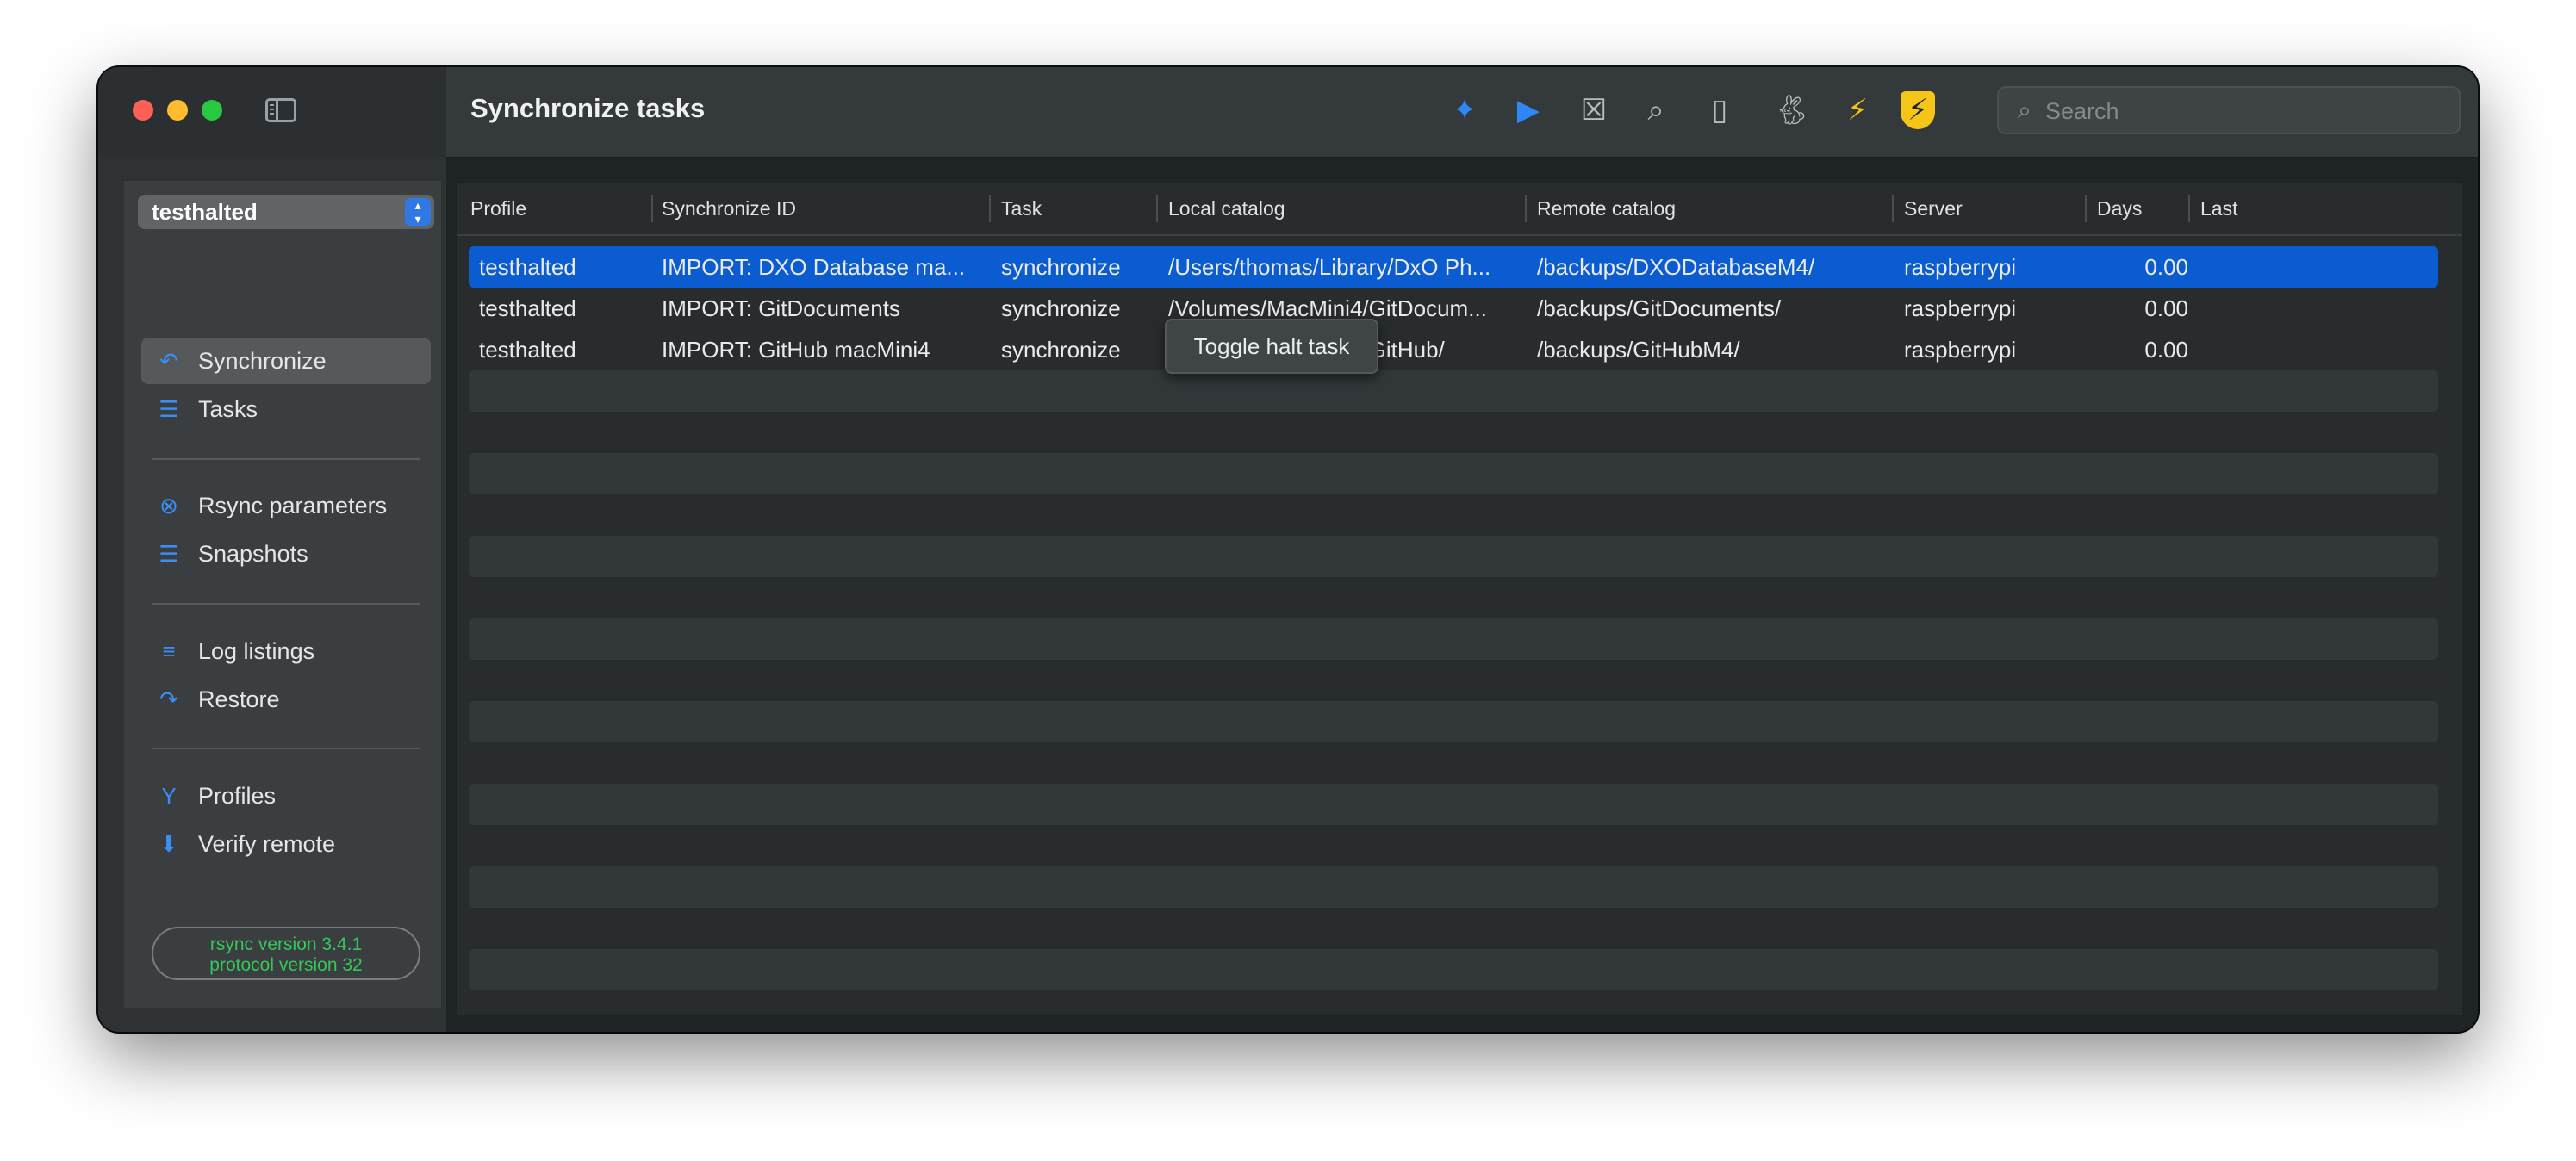 This screenshot has width=2576, height=1161. I want to click on download-circle-icon: ⬇, so click(169, 844).